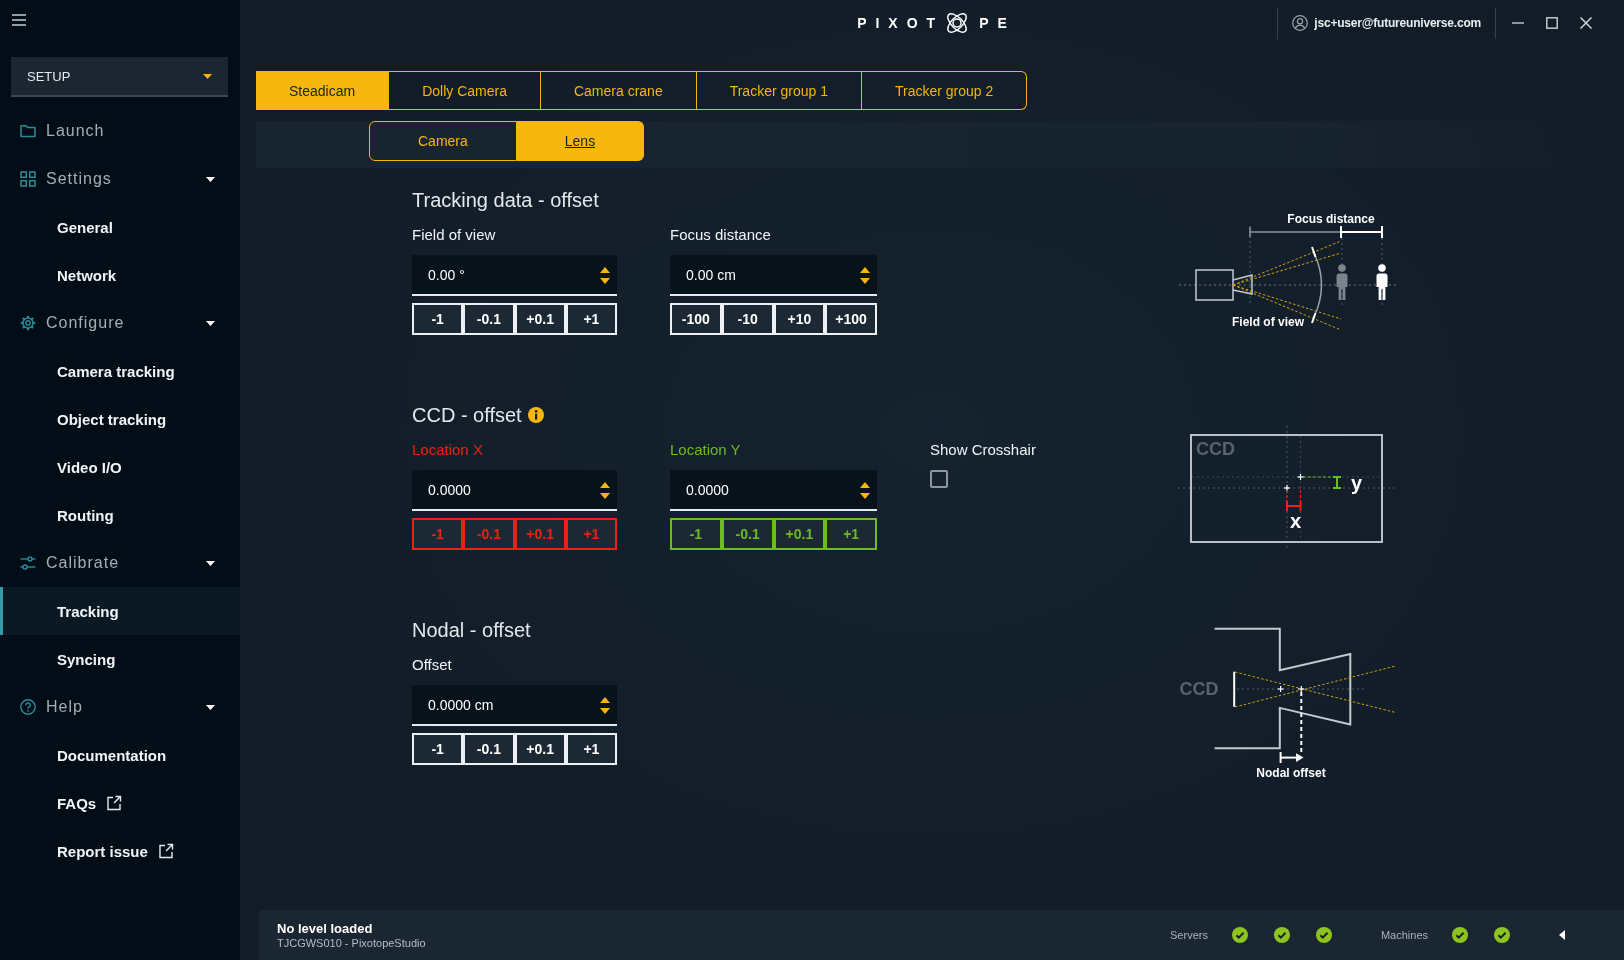 The height and width of the screenshot is (960, 1624). What do you see at coordinates (1189, 935) in the screenshot?
I see `status-group-label: Servers` at bounding box center [1189, 935].